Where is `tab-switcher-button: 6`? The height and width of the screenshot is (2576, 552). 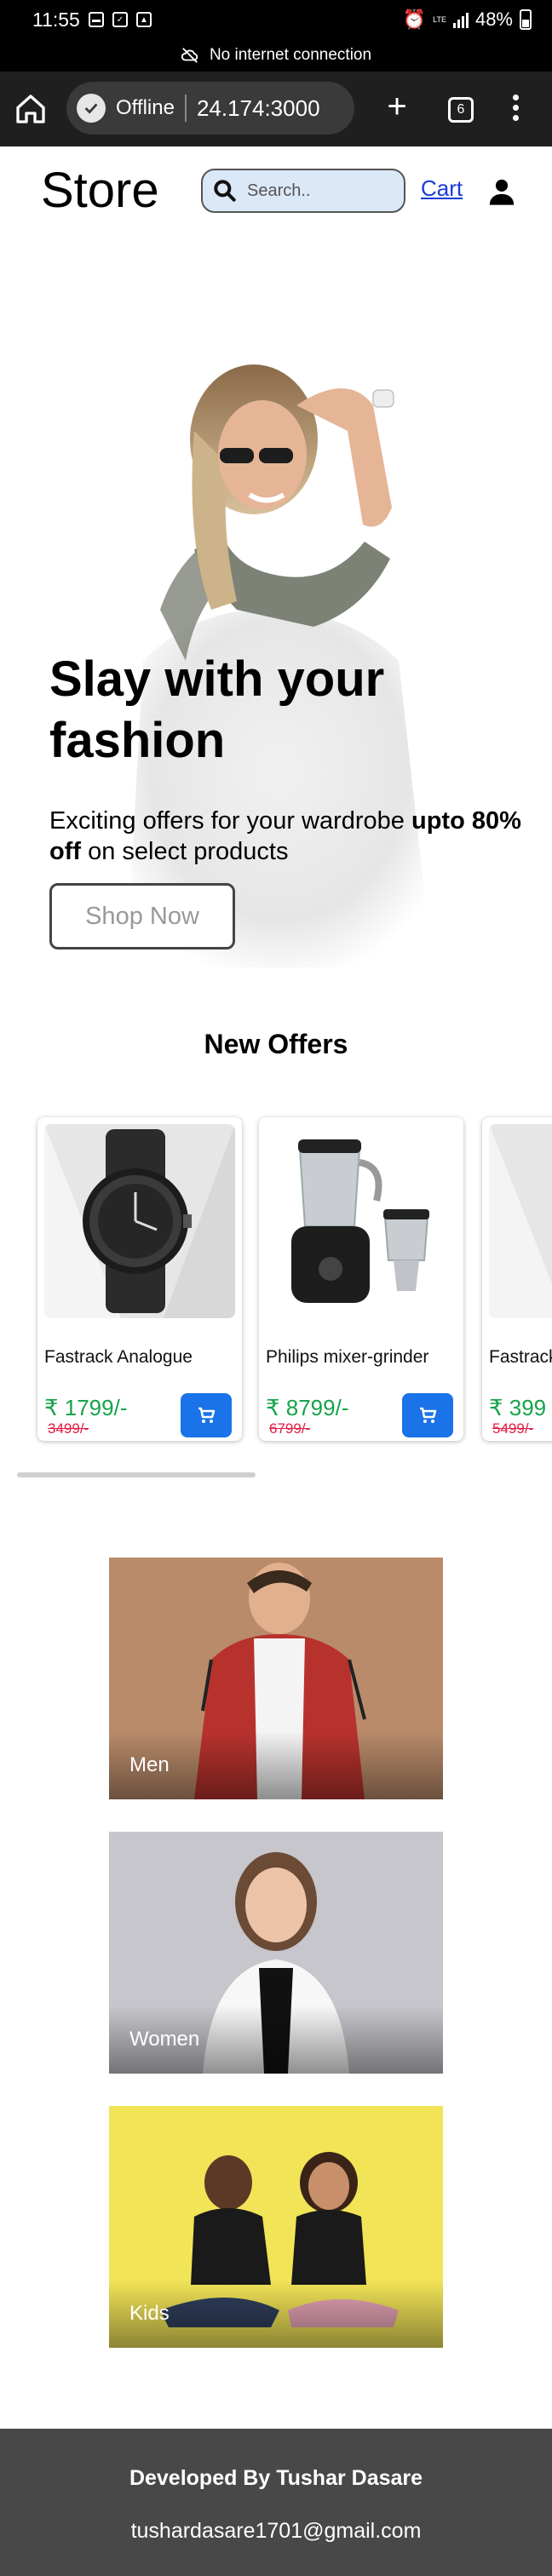 tab-switcher-button: 6 is located at coordinates (461, 110).